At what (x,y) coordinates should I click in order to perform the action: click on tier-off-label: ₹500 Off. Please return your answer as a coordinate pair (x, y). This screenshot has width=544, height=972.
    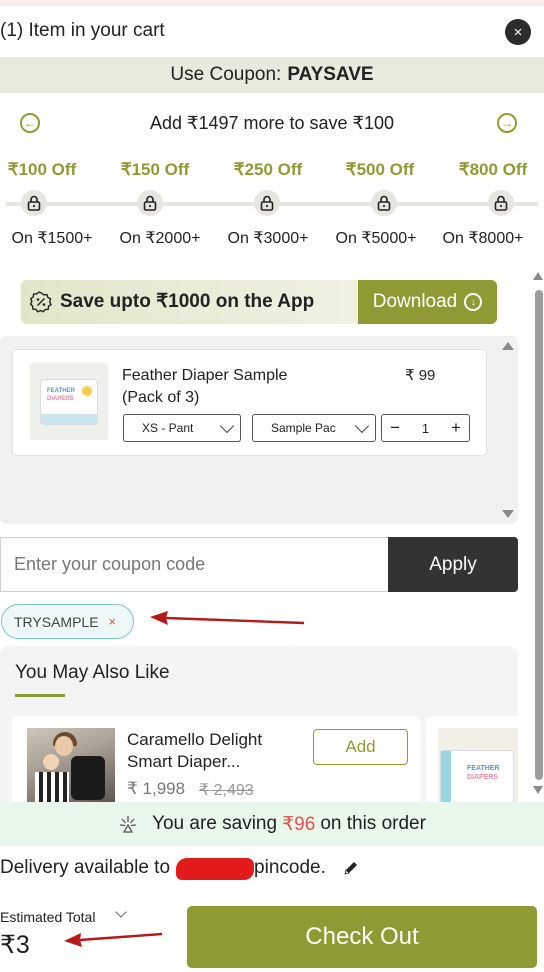
    Looking at the image, I should click on (380, 169).